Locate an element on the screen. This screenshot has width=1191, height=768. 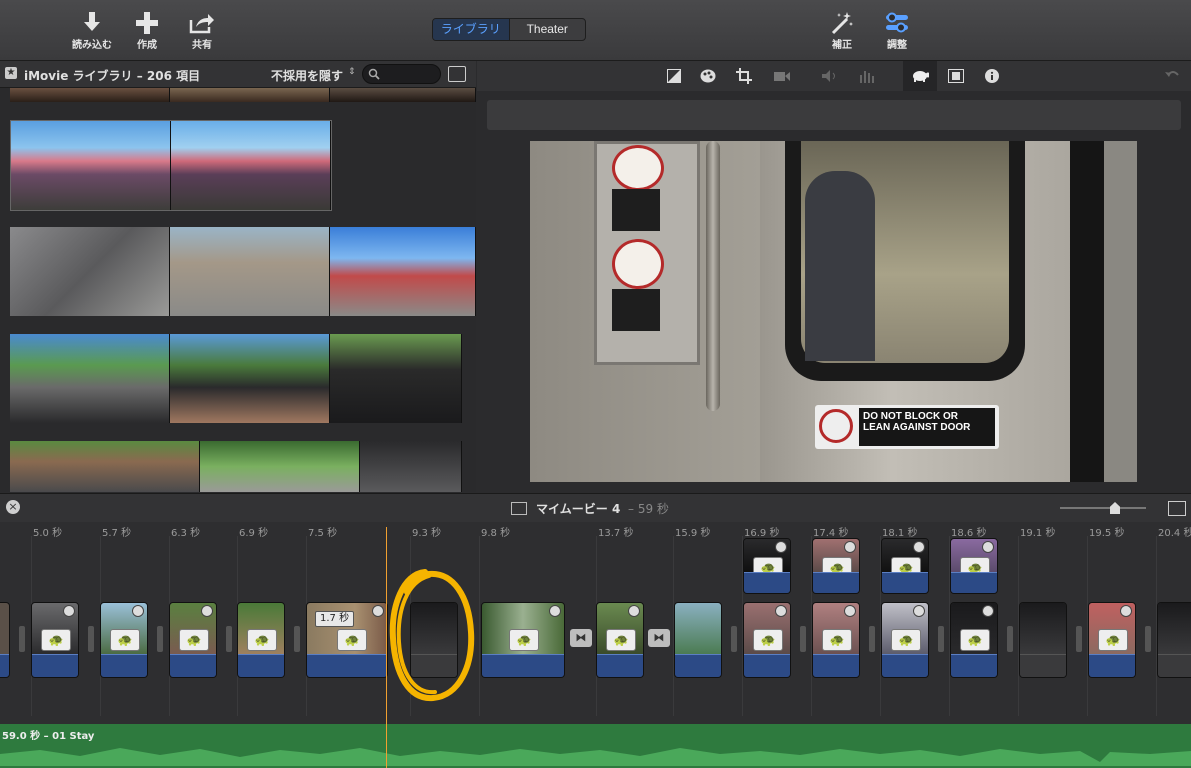
import-button: 読み込む is located at coordinates (92, 30).